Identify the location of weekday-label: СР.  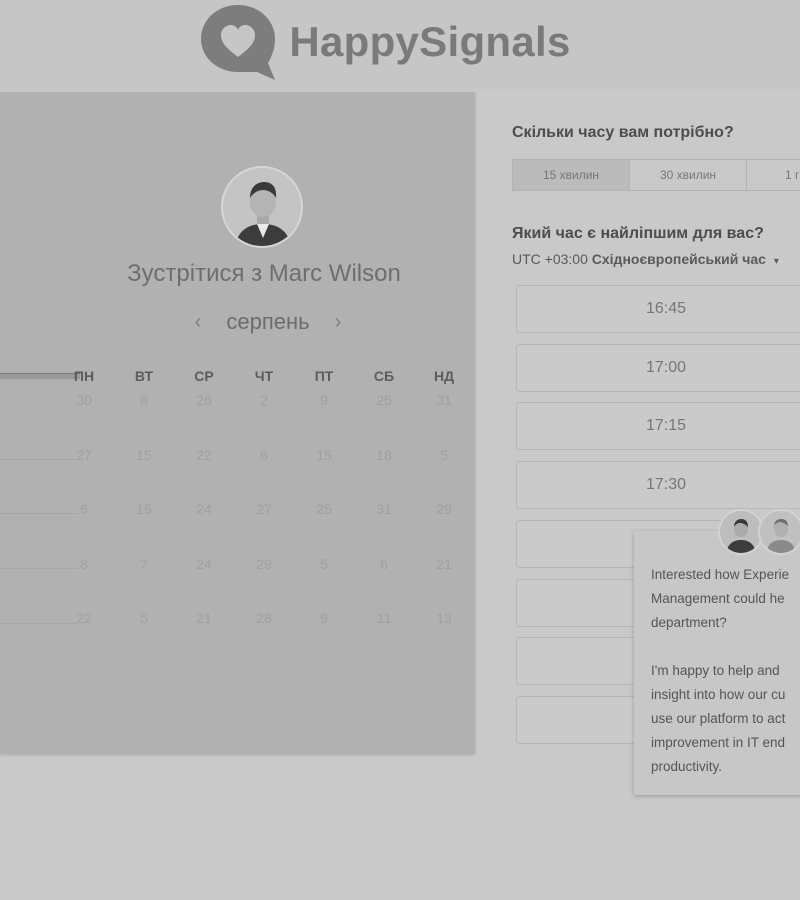
(204, 376).